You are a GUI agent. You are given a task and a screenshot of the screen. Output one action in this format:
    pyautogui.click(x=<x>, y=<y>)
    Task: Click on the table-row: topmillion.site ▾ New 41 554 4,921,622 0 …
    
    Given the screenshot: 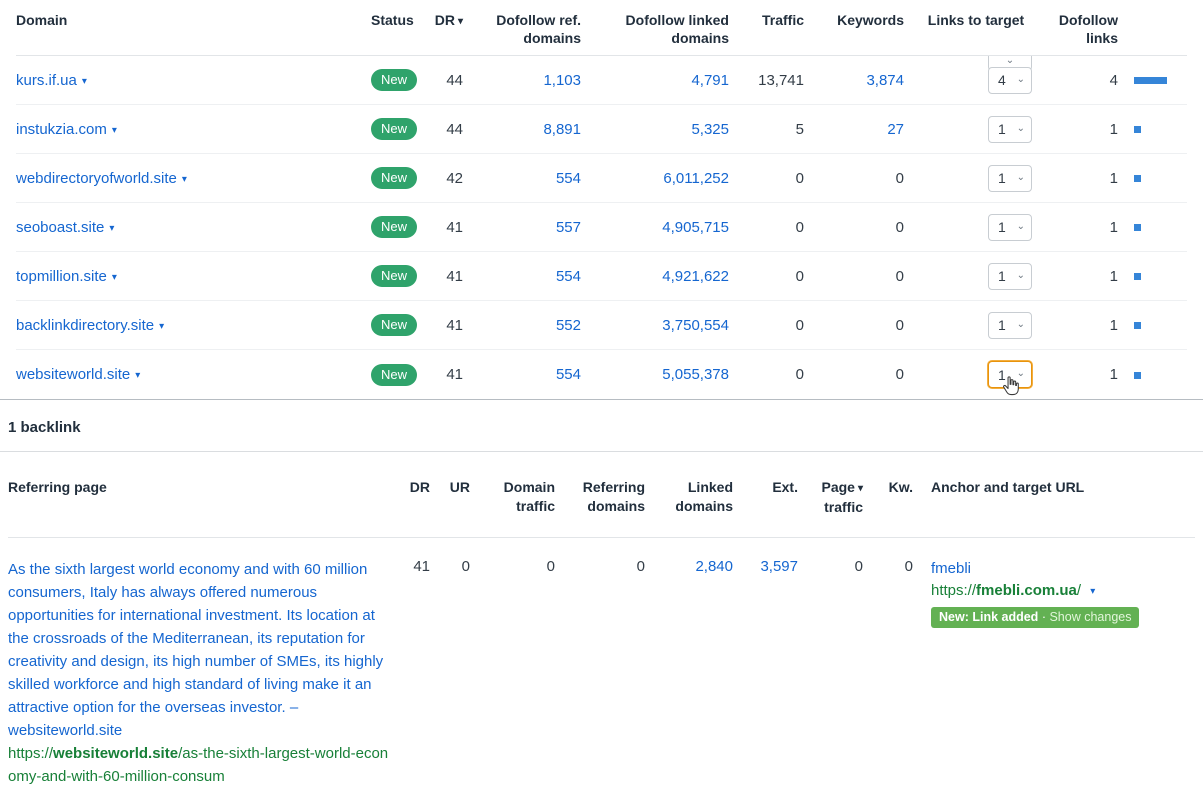 What is the action you would take?
    pyautogui.click(x=601, y=276)
    